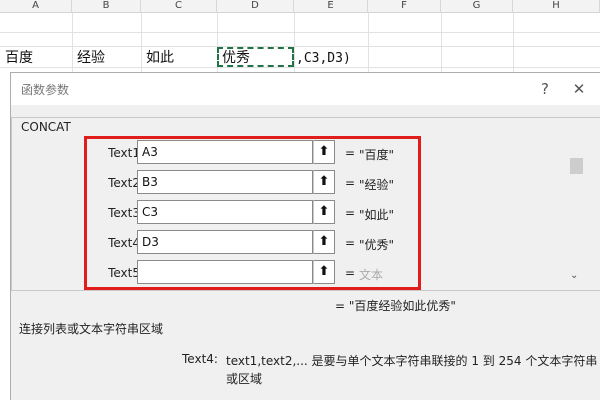  I want to click on column-header-h: H, so click(556, 6).